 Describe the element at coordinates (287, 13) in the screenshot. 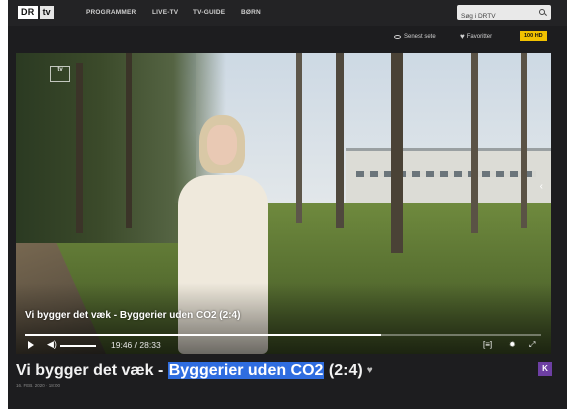

I see `top-navigation: DR tv PROGRAMMER LIVE-TV TV-GUIDE BØRN` at that location.